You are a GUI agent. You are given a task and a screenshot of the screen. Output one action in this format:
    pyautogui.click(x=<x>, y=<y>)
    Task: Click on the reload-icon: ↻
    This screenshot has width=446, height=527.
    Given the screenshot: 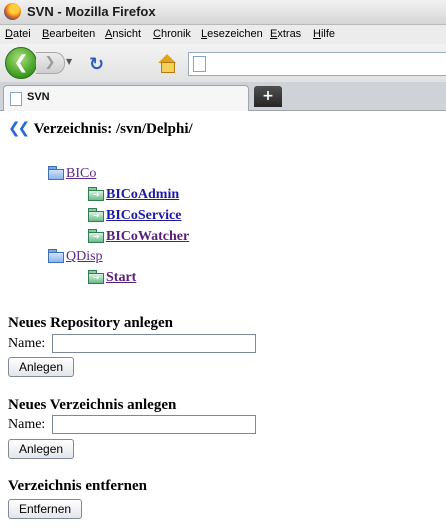 What is the action you would take?
    pyautogui.click(x=96, y=64)
    